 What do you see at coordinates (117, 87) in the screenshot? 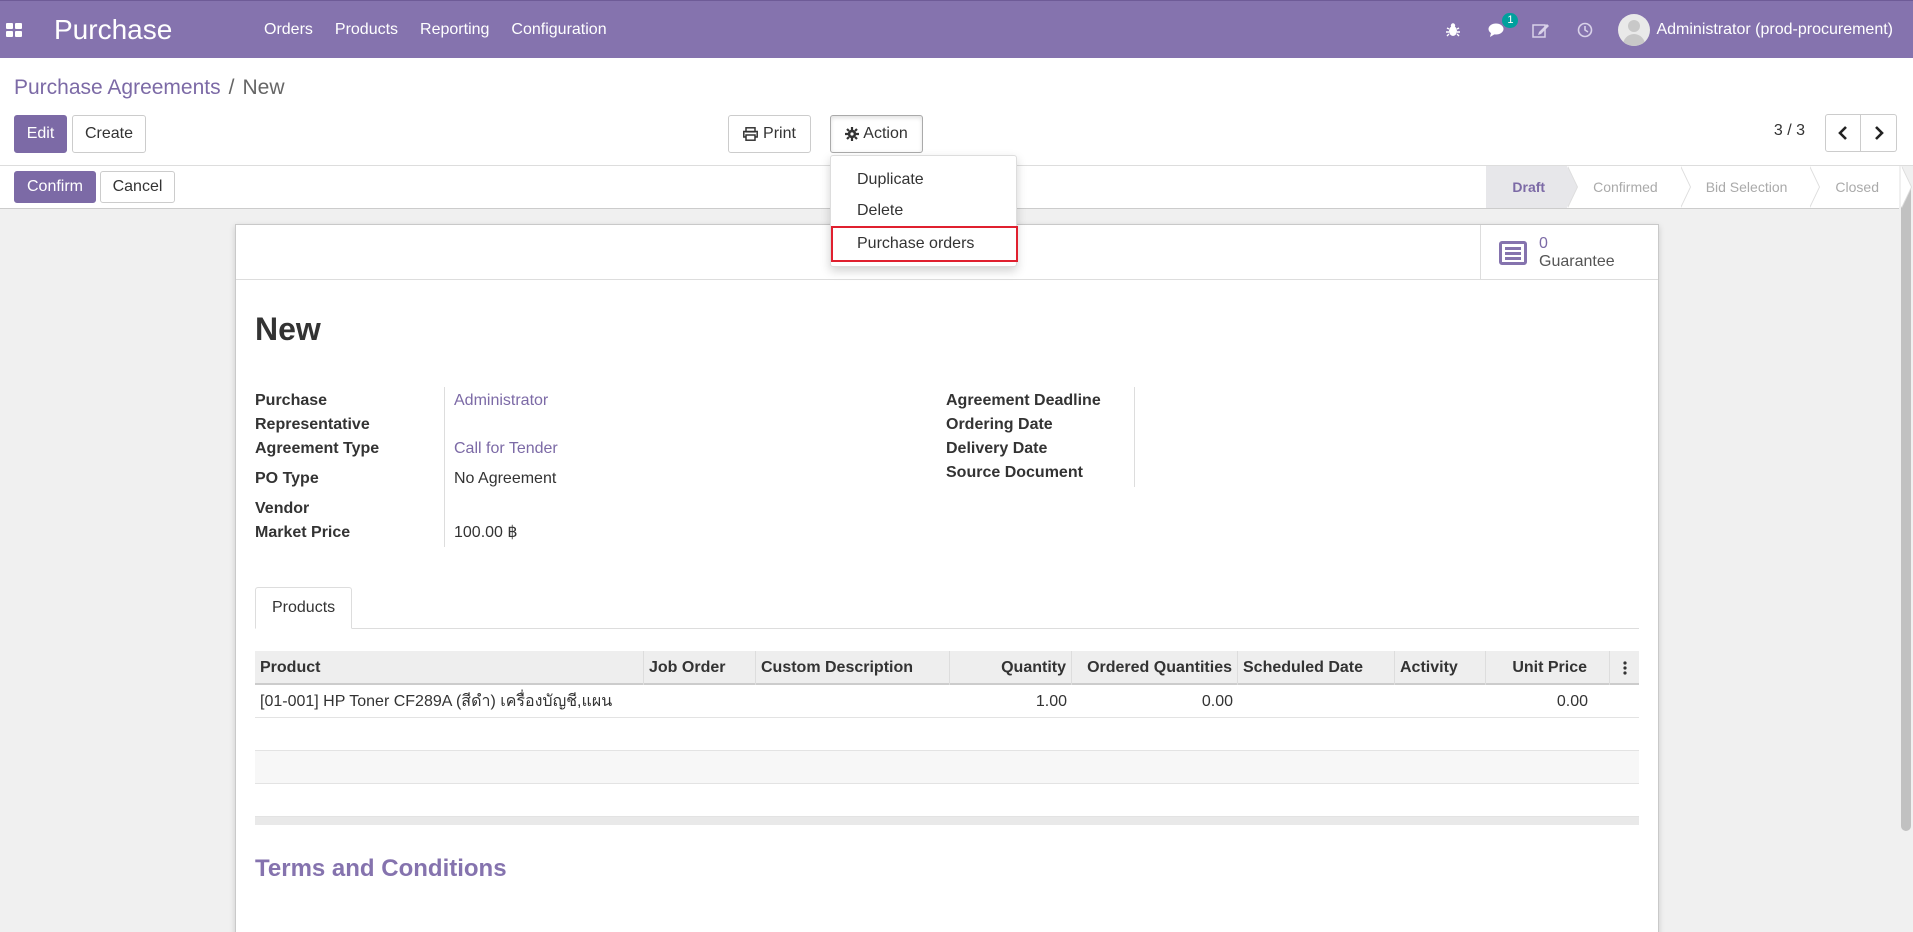
I see `breadcrumb-parent: Purchase Agreements` at bounding box center [117, 87].